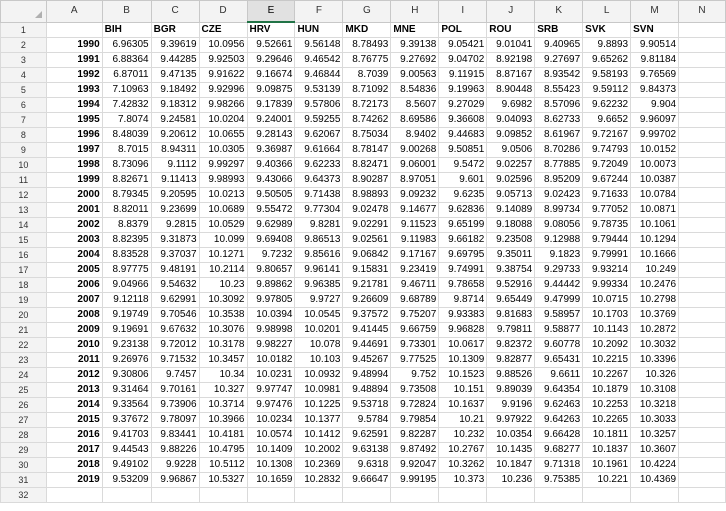 The image size is (726, 511). What do you see at coordinates (271, 150) in the screenshot?
I see `value-cell: 9.36987` at bounding box center [271, 150].